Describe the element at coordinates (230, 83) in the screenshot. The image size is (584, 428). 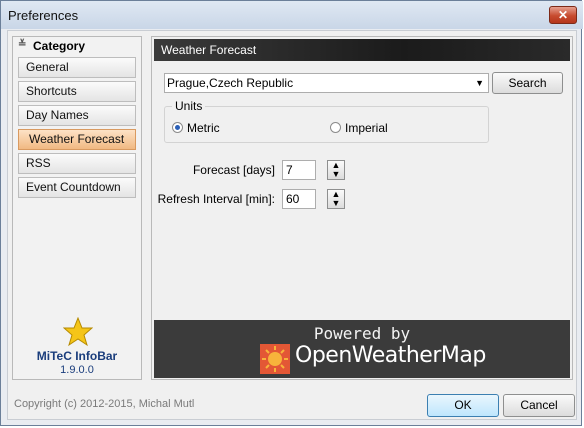
I see `location-value: Prague,Czech Republic` at that location.